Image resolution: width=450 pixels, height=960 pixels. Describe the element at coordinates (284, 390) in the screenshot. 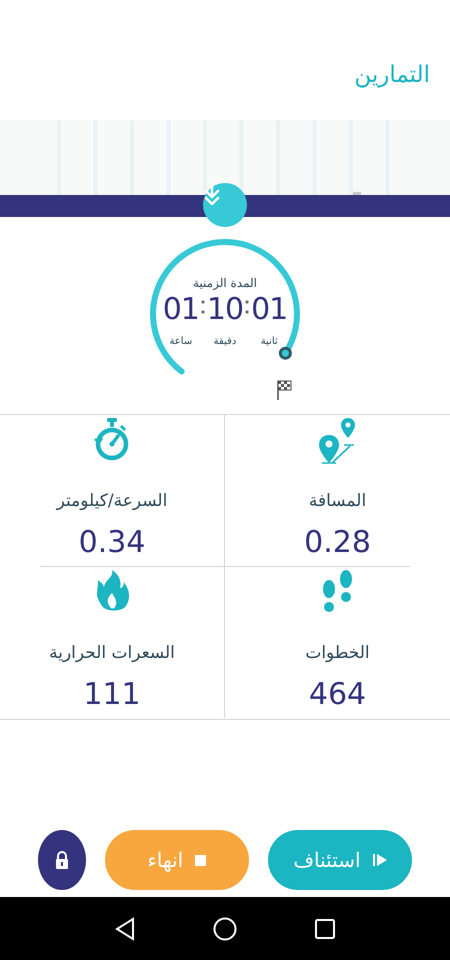

I see `finish-flag-icon` at that location.